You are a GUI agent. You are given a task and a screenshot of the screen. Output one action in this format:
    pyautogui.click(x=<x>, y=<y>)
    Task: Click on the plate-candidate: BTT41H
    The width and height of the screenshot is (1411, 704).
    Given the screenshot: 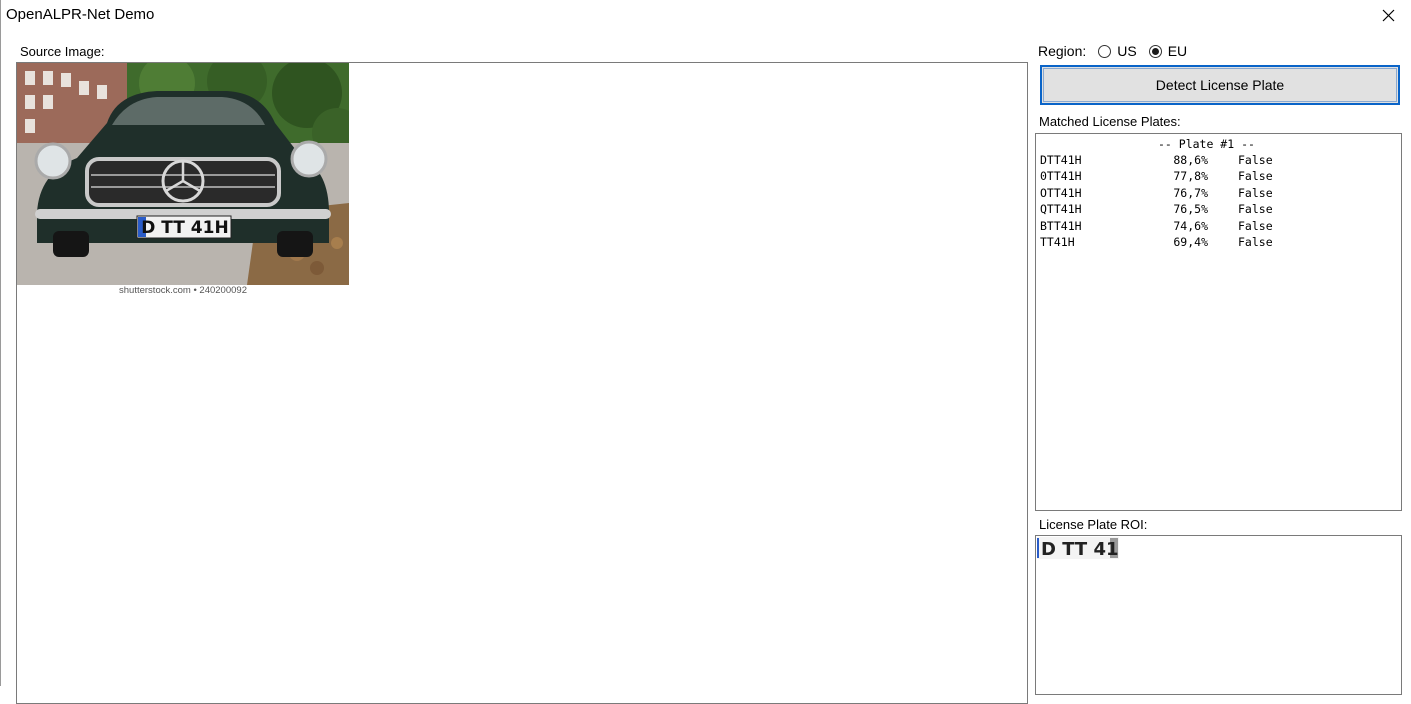 What is the action you would take?
    pyautogui.click(x=1061, y=225)
    